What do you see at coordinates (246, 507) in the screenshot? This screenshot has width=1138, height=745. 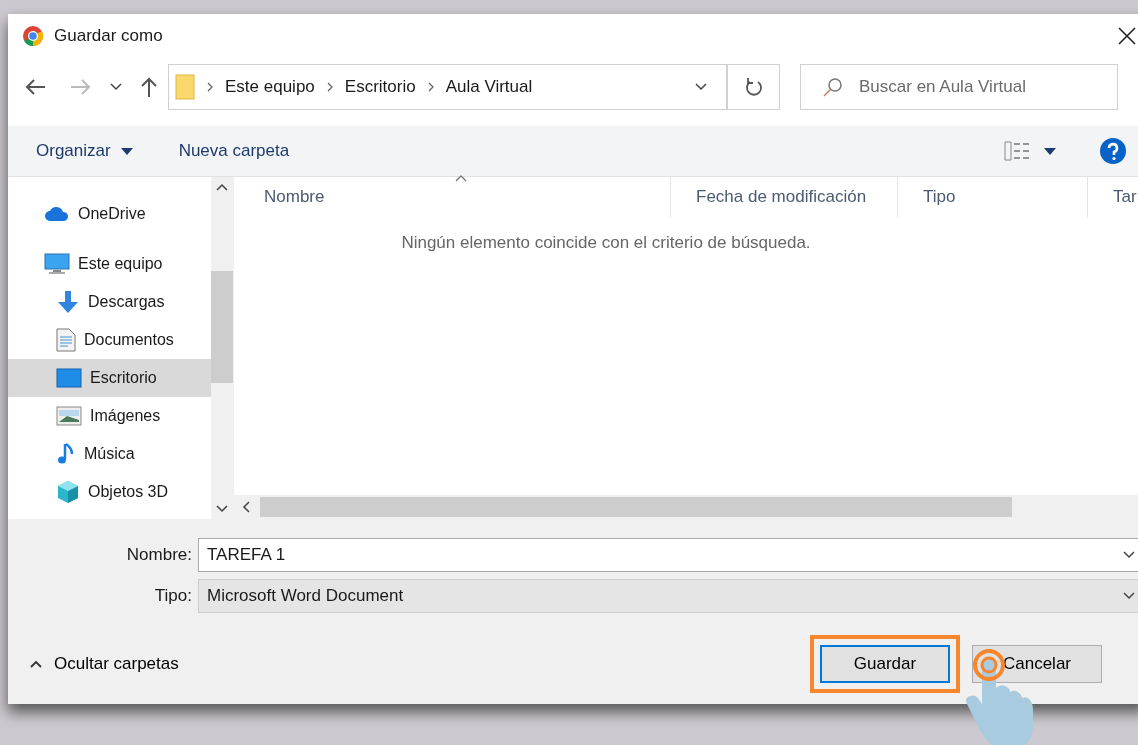 I see `scroll-left-icon` at bounding box center [246, 507].